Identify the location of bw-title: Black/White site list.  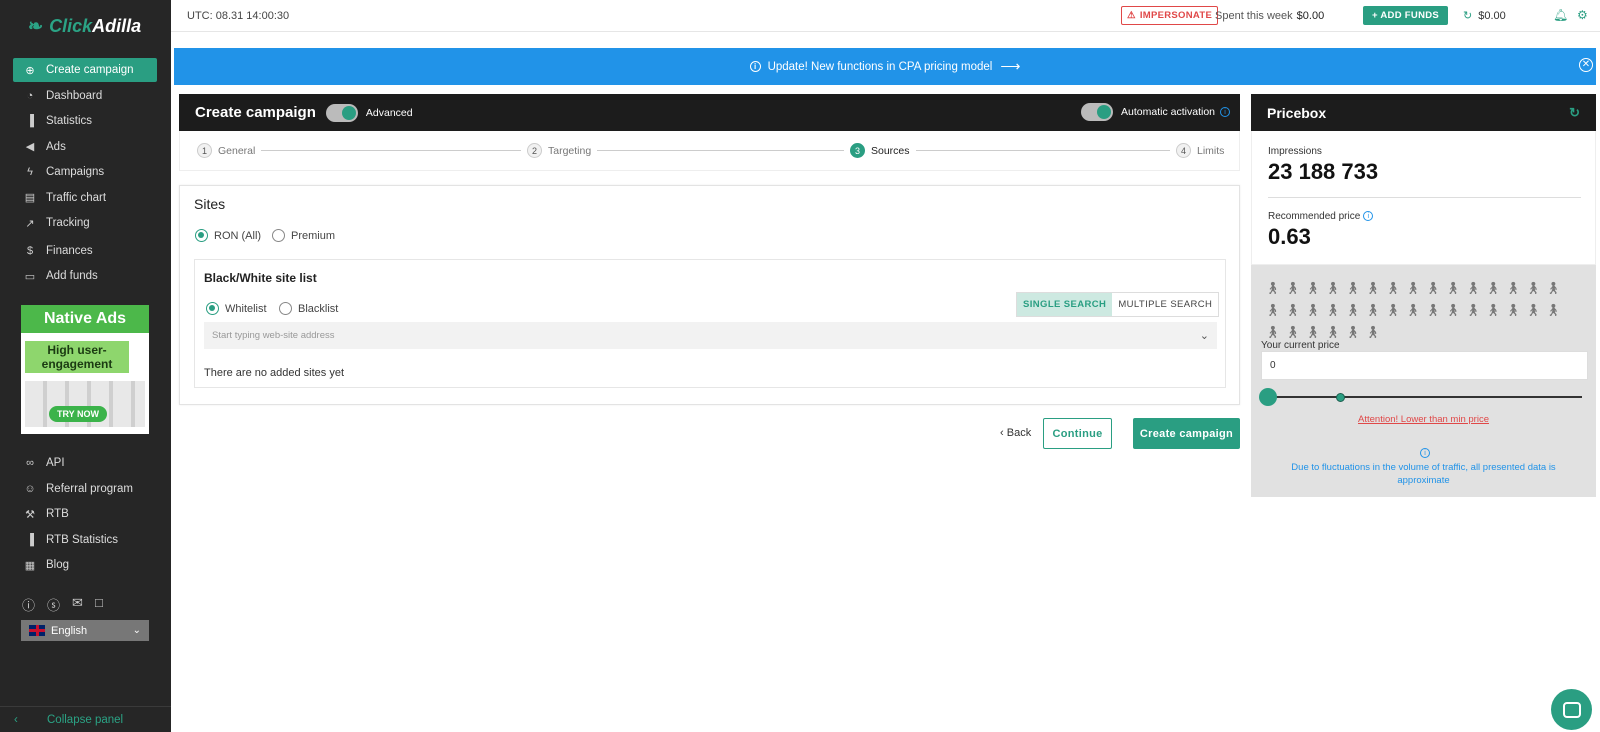
(260, 278).